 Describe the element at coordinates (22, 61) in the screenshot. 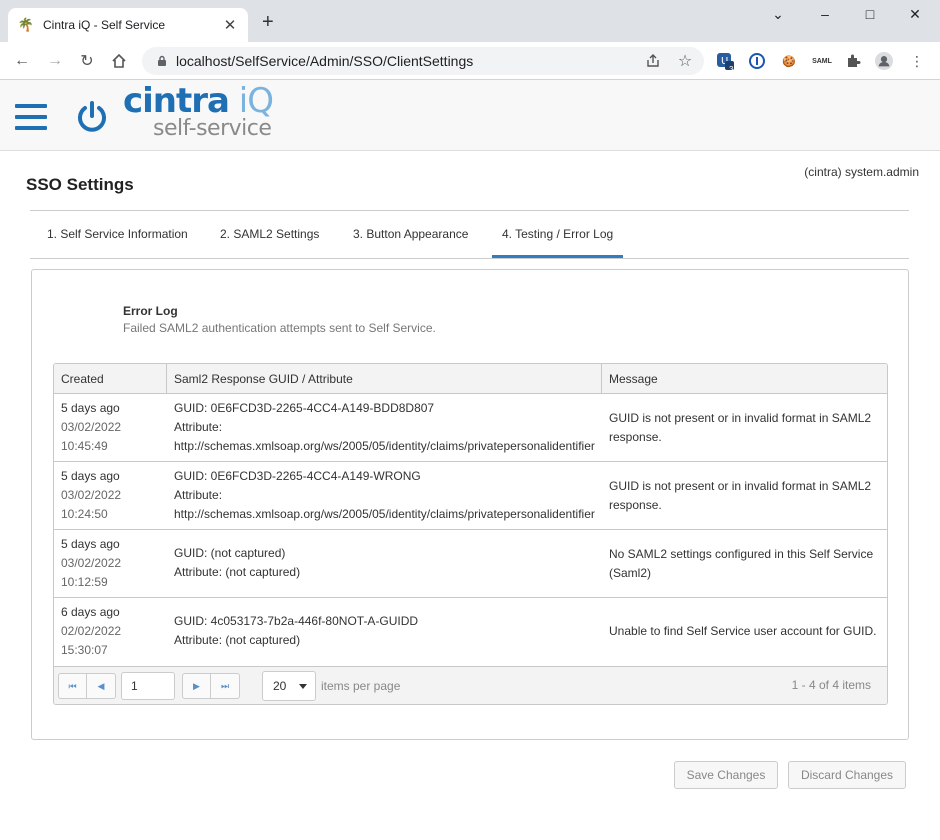

I see `back-icon: ←` at that location.